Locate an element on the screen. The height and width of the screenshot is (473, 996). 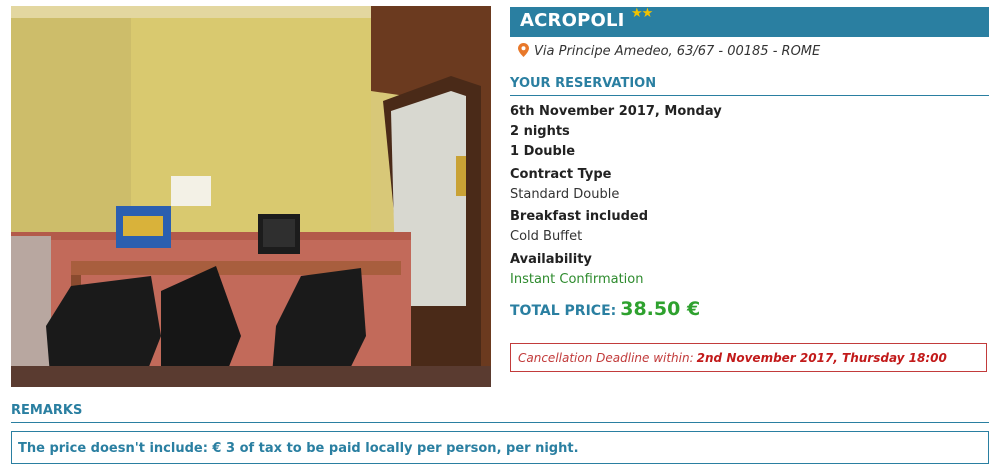
hotel-header: ACROPOLI ★★ is located at coordinates (749, 21).